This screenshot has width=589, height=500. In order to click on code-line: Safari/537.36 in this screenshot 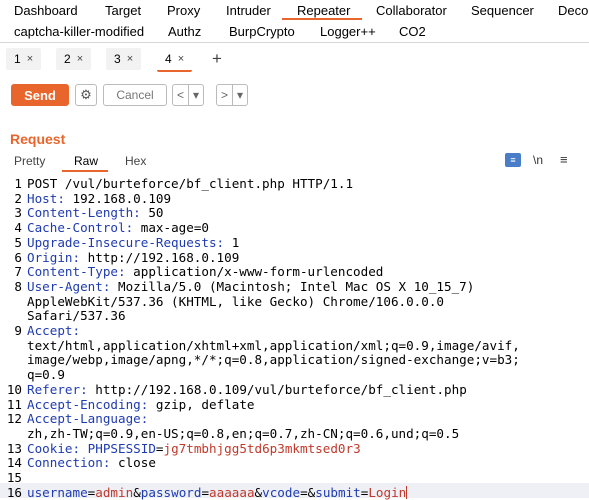, I will do `click(76, 316)`.